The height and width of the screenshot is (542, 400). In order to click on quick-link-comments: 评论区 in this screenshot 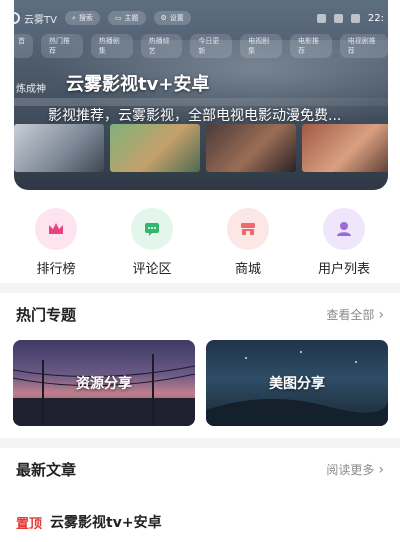, I will do `click(152, 242)`.